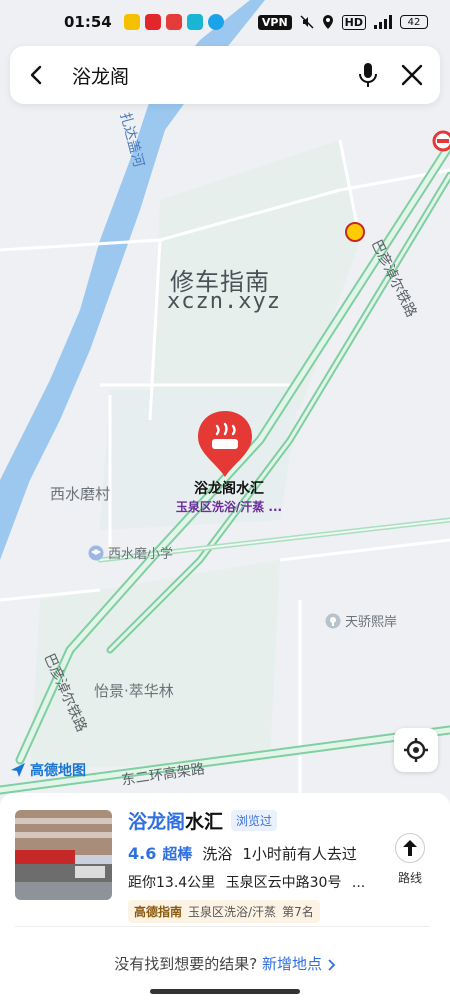 Image resolution: width=450 pixels, height=1000 pixels. Describe the element at coordinates (96, 552) in the screenshot. I see `school-icon` at that location.